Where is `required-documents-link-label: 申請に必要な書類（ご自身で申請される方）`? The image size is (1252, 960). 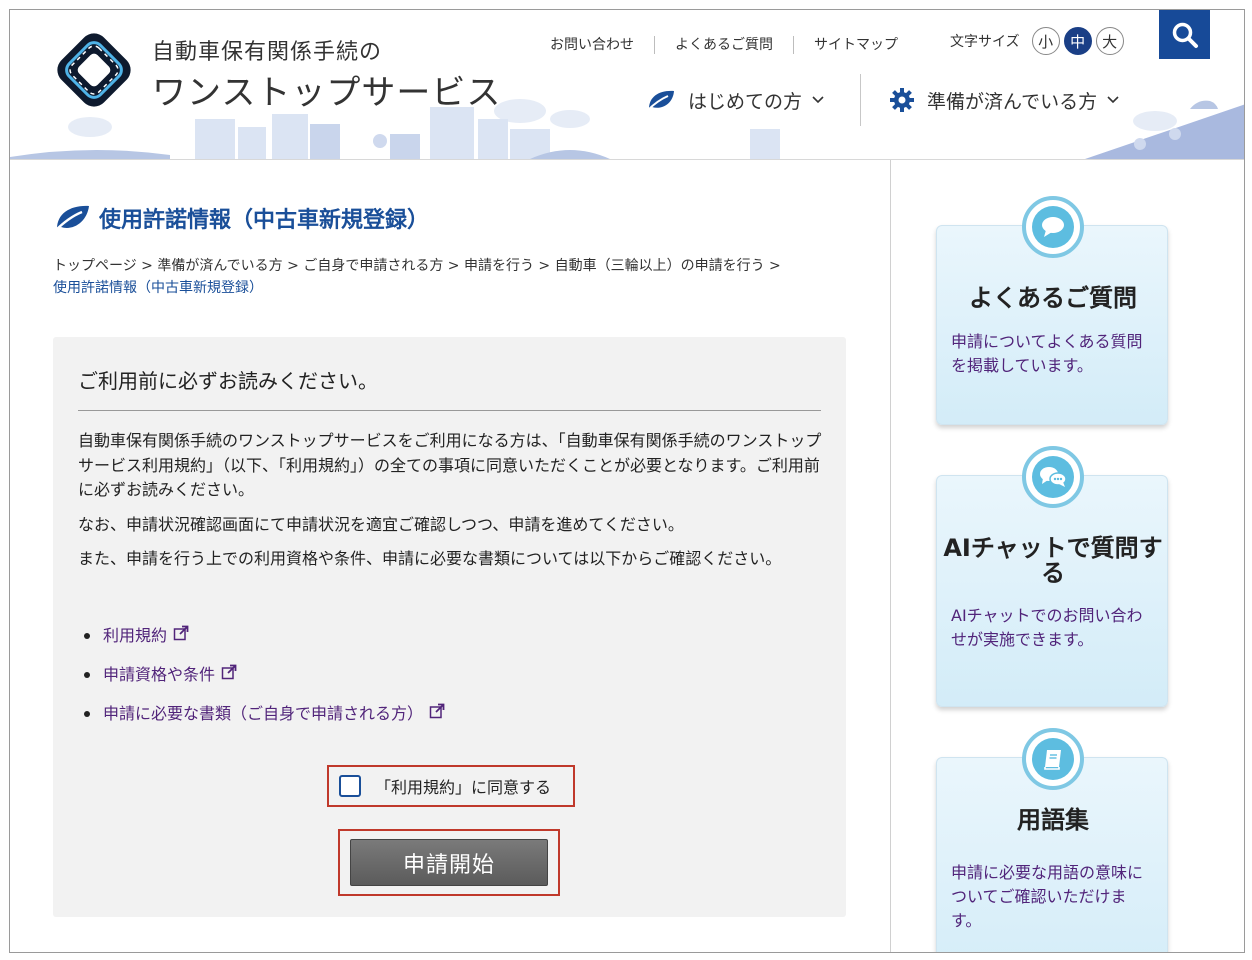
required-documents-link-label: 申請に必要な書類（ご自身で申請される方） is located at coordinates (263, 714).